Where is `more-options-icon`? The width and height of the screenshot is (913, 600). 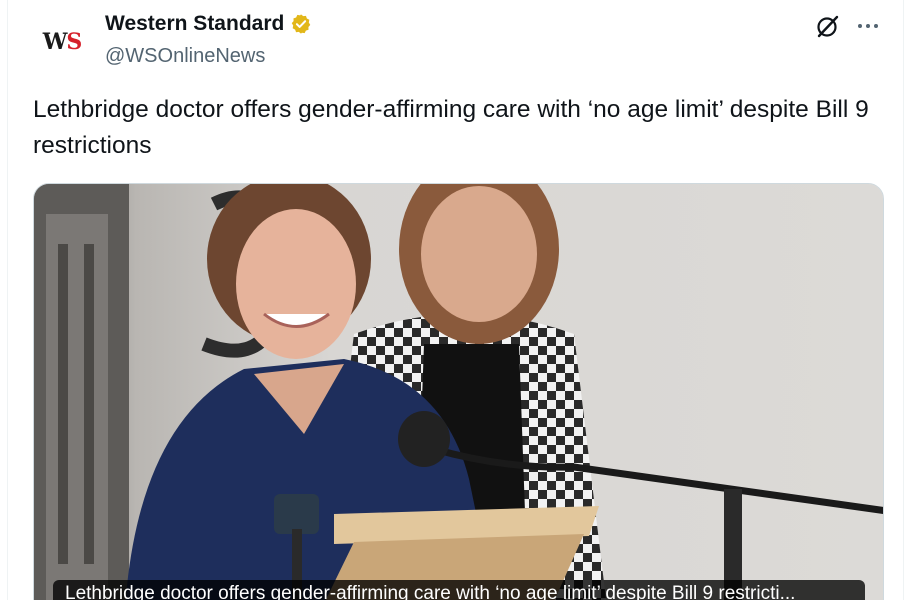 more-options-icon is located at coordinates (868, 26).